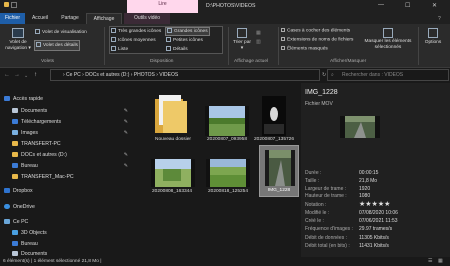 Image resolution: width=450 pixels, height=266 pixels. What do you see at coordinates (360, 127) in the screenshot?
I see `video-preview` at bounding box center [360, 127].